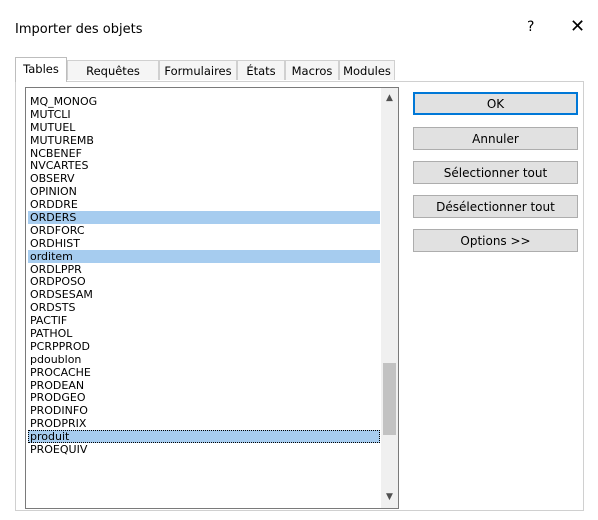 The width and height of the screenshot is (598, 520). Describe the element at coordinates (204, 243) in the screenshot. I see `list-item: ORDHIST` at that location.